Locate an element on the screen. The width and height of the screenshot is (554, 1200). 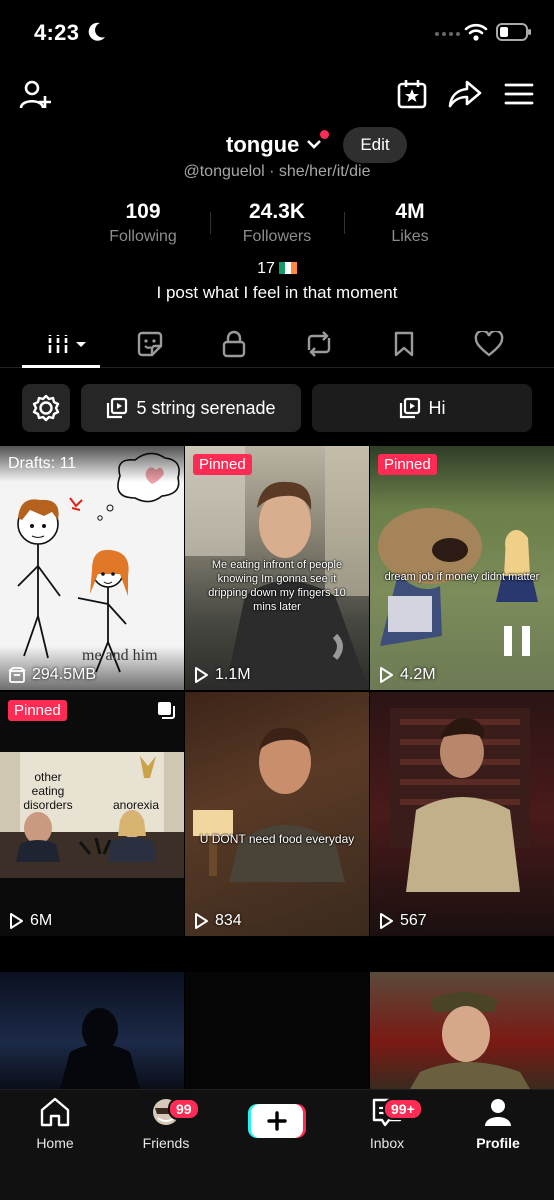
grid-icon is located at coordinates (66, 344).